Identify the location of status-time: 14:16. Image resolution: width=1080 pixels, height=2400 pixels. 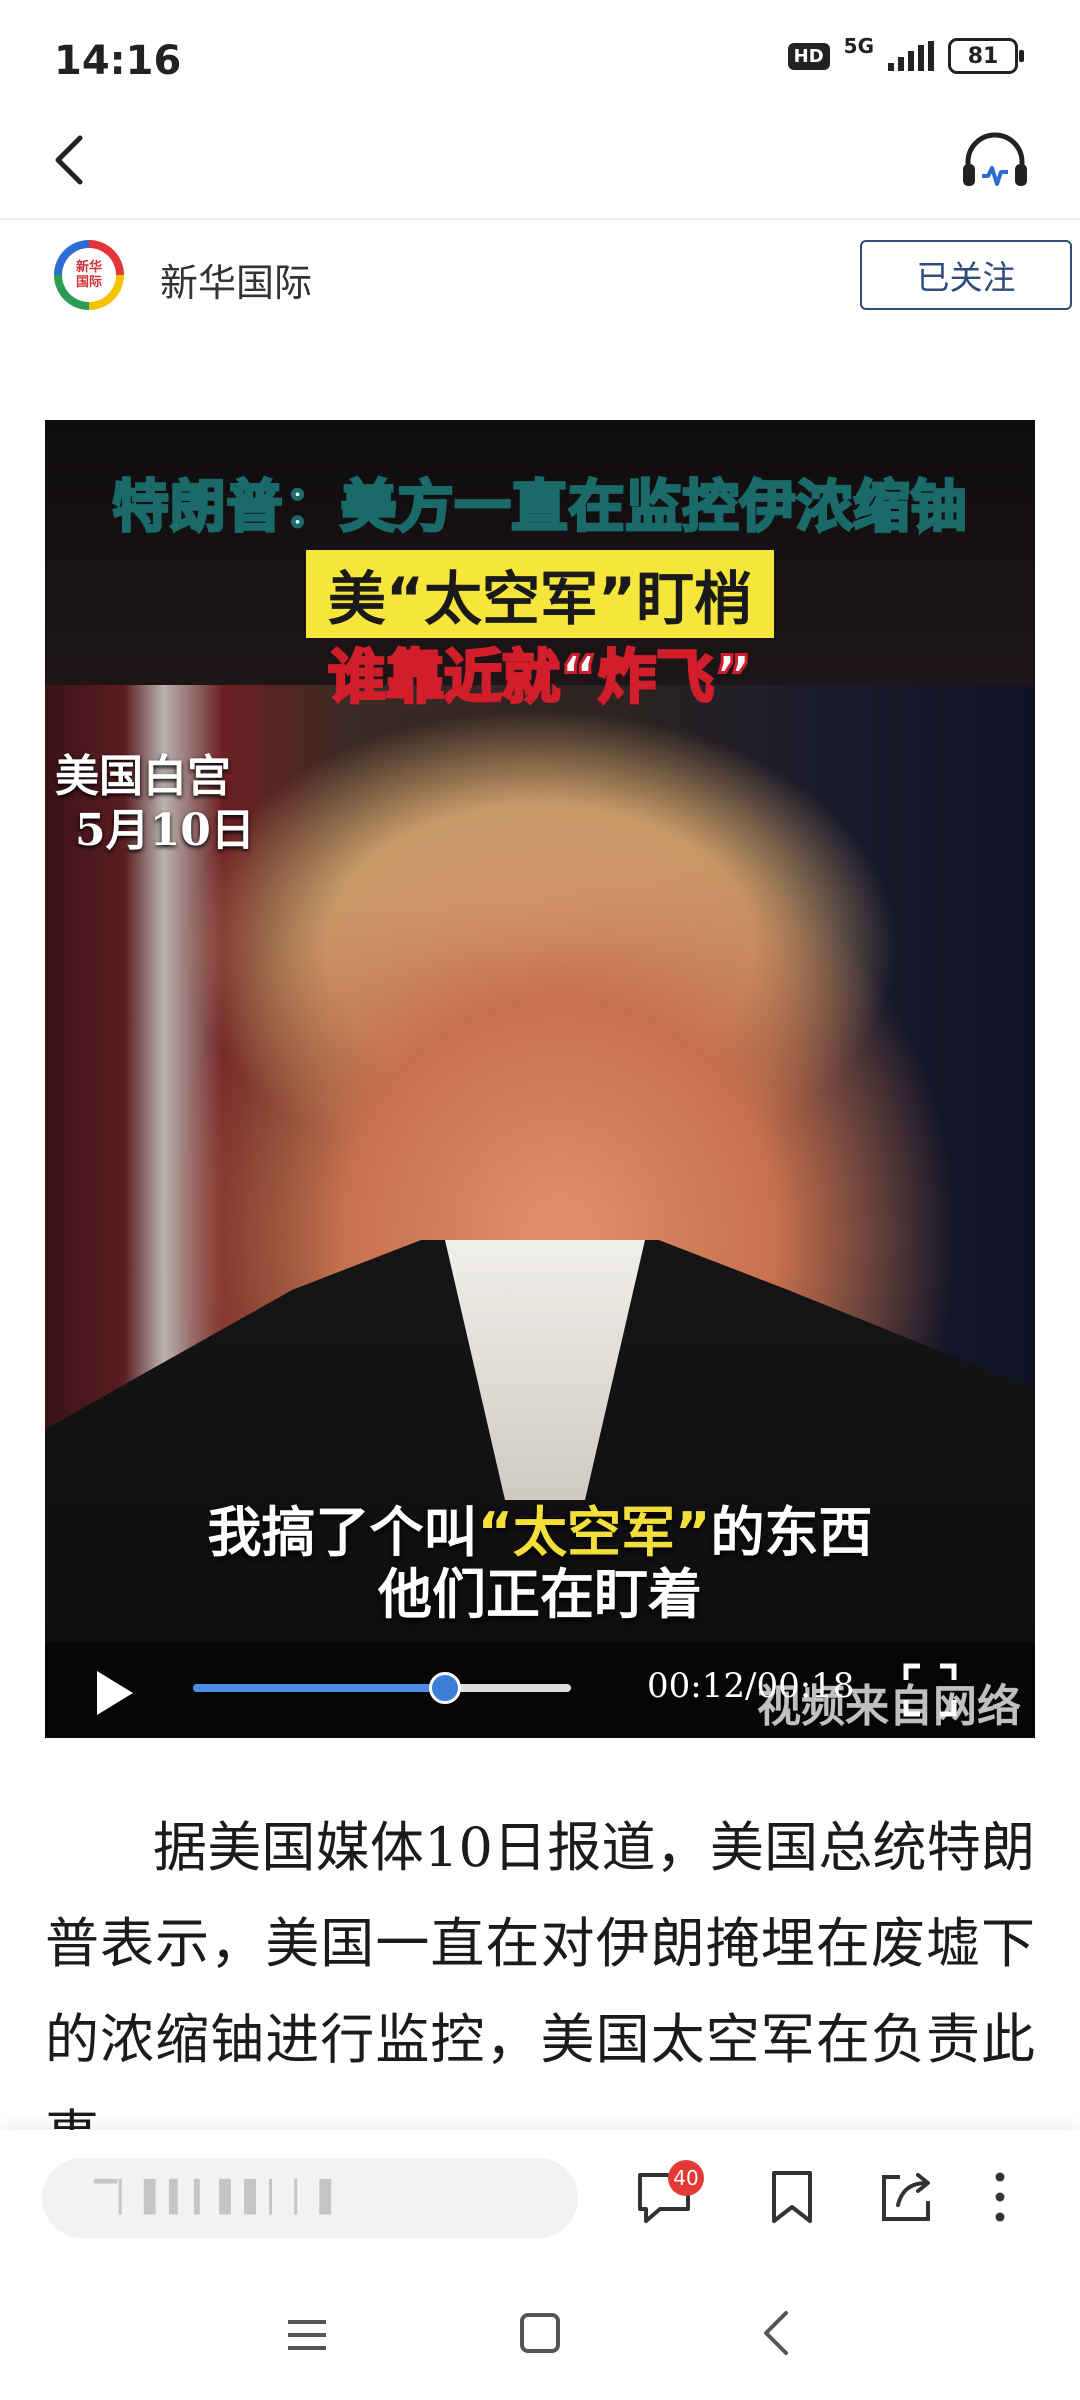
(118, 61).